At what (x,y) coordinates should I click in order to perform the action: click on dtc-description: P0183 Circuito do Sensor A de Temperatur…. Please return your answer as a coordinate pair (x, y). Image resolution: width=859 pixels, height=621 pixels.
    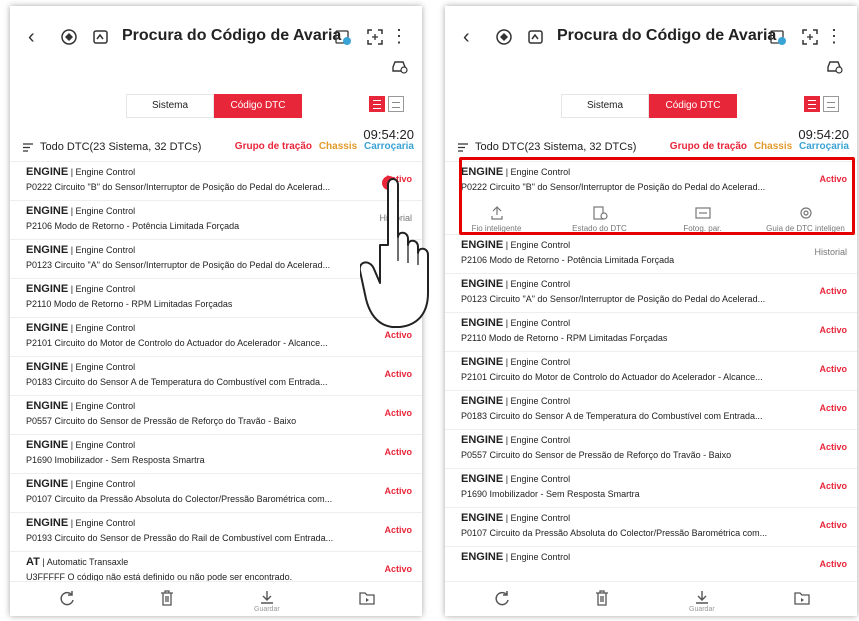
    Looking at the image, I should click on (177, 382).